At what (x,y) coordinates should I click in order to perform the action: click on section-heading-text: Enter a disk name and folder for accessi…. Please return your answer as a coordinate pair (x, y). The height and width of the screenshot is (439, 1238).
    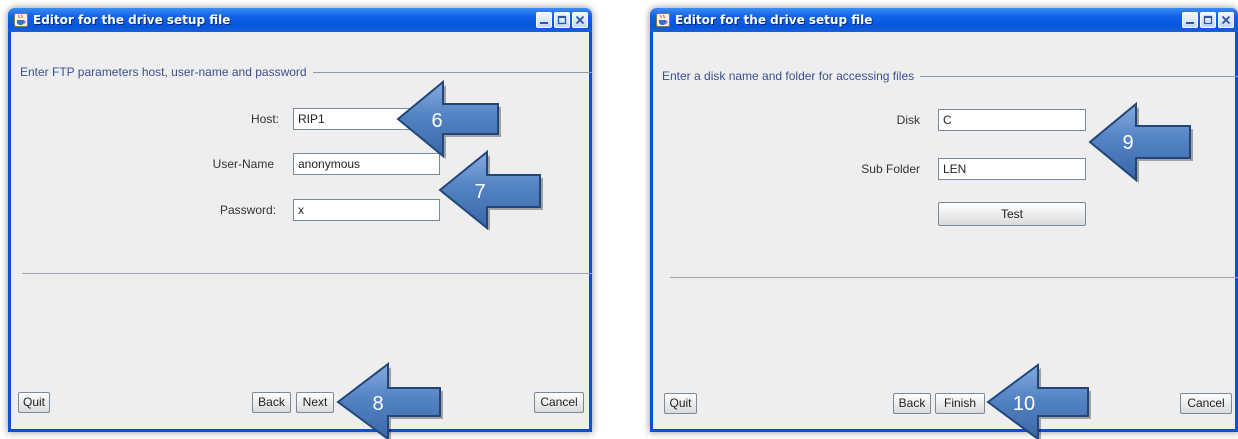
    Looking at the image, I should click on (788, 76).